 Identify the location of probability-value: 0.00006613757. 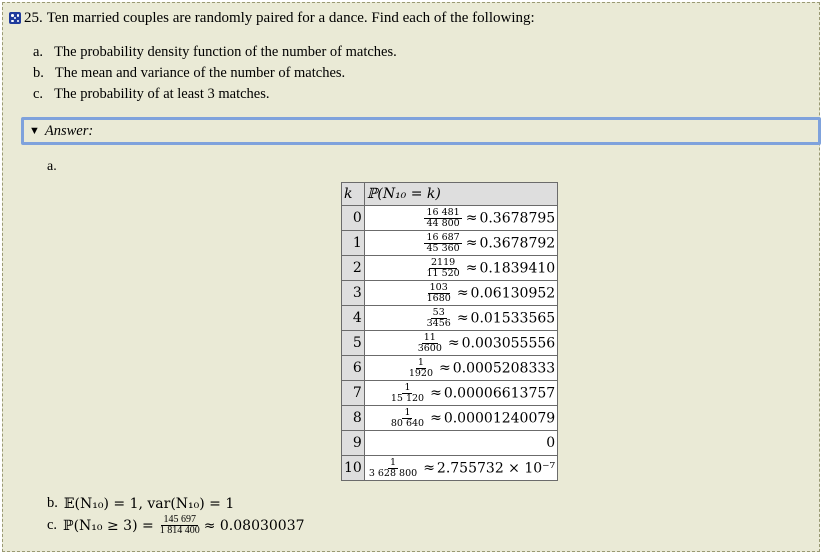
(499, 393).